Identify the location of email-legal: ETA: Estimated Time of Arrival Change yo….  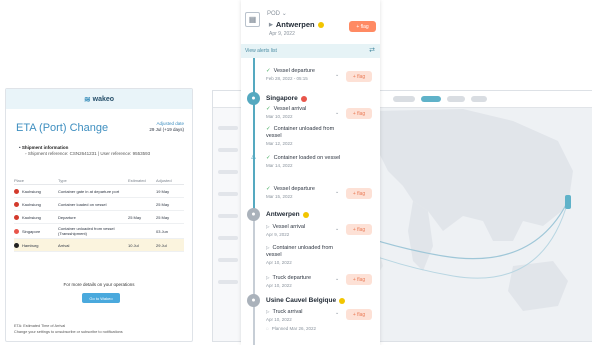
(68, 329).